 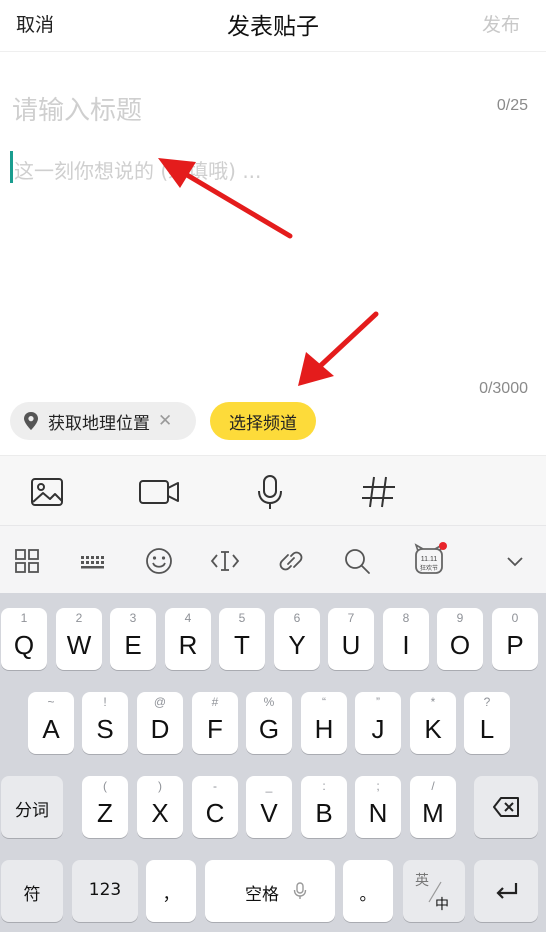 I want to click on key-f: # F, so click(x=215, y=723).